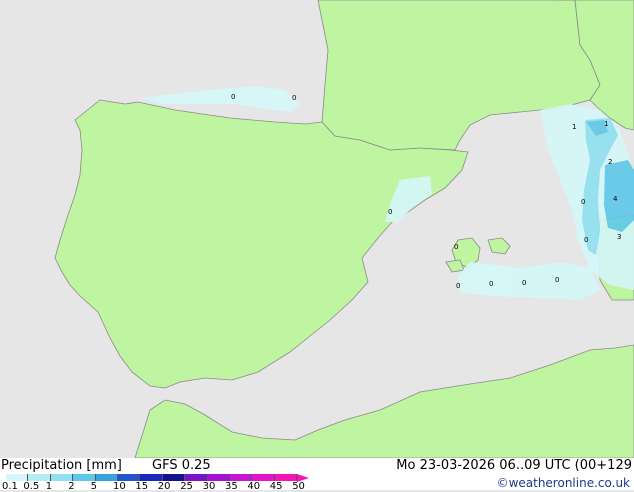 The height and width of the screenshot is (492, 634). Describe the element at coordinates (209, 486) in the screenshot. I see `legend-tick-label: 30` at that location.